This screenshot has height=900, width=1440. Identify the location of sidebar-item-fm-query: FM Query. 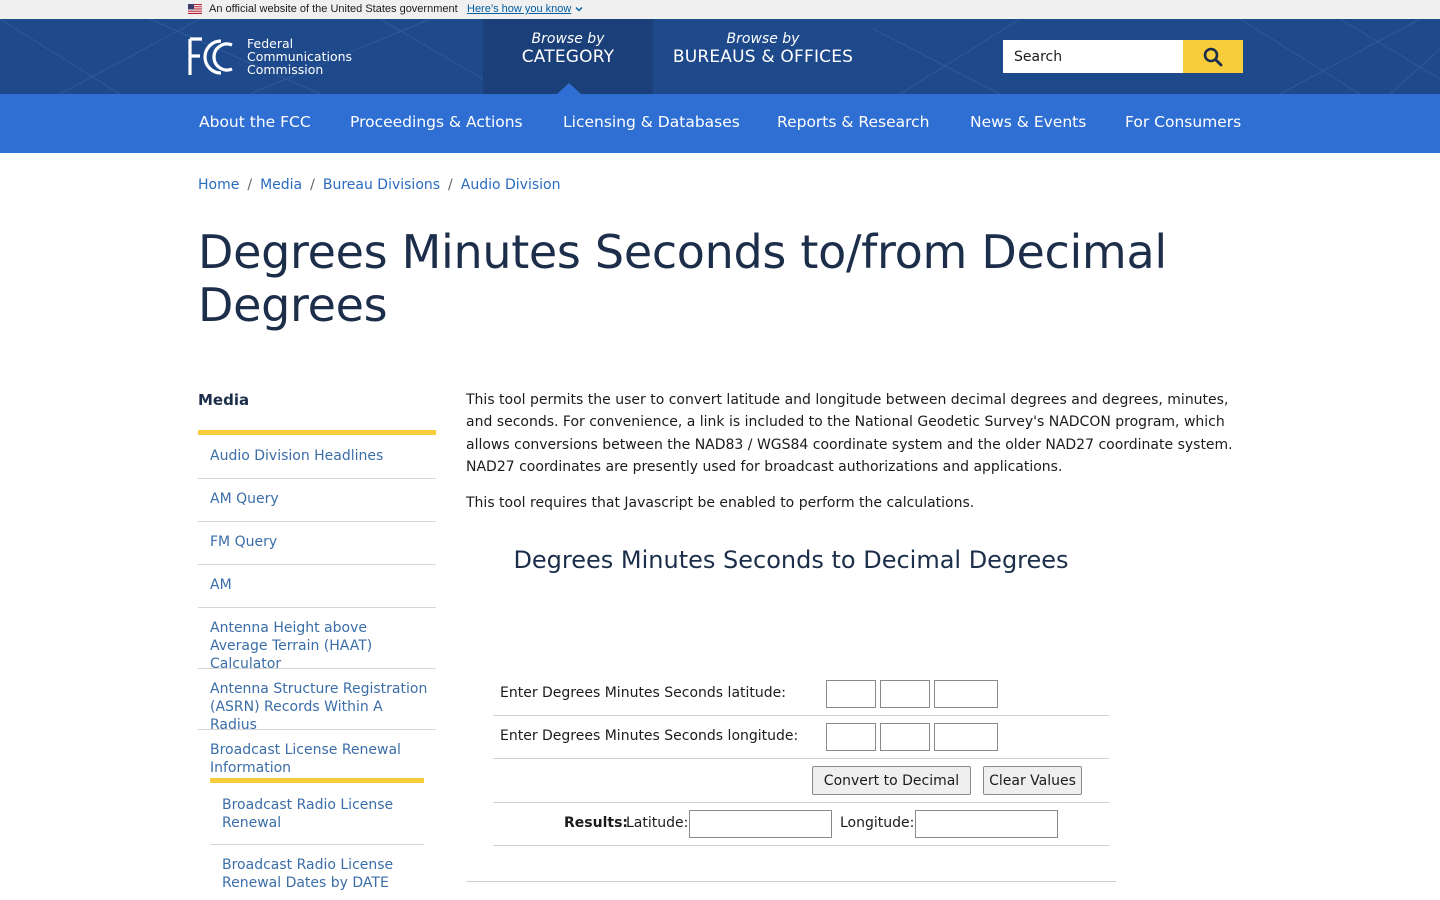
(317, 543).